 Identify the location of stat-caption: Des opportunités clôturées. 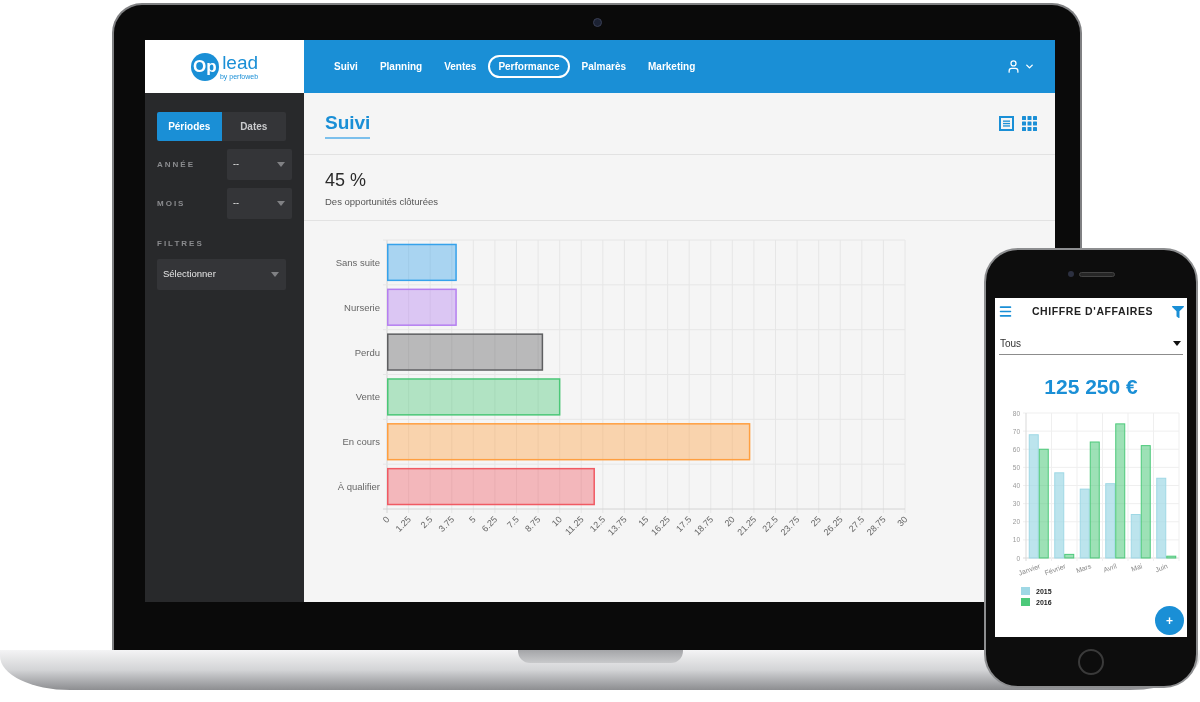
(381, 202).